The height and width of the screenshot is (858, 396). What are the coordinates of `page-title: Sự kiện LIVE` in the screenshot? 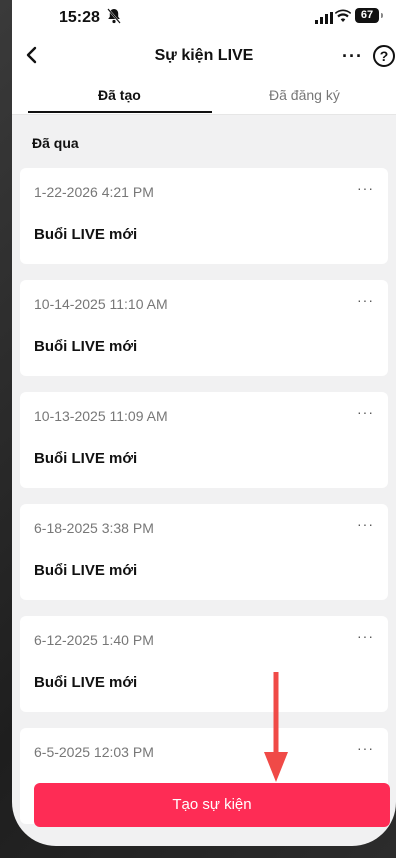 It's located at (204, 55).